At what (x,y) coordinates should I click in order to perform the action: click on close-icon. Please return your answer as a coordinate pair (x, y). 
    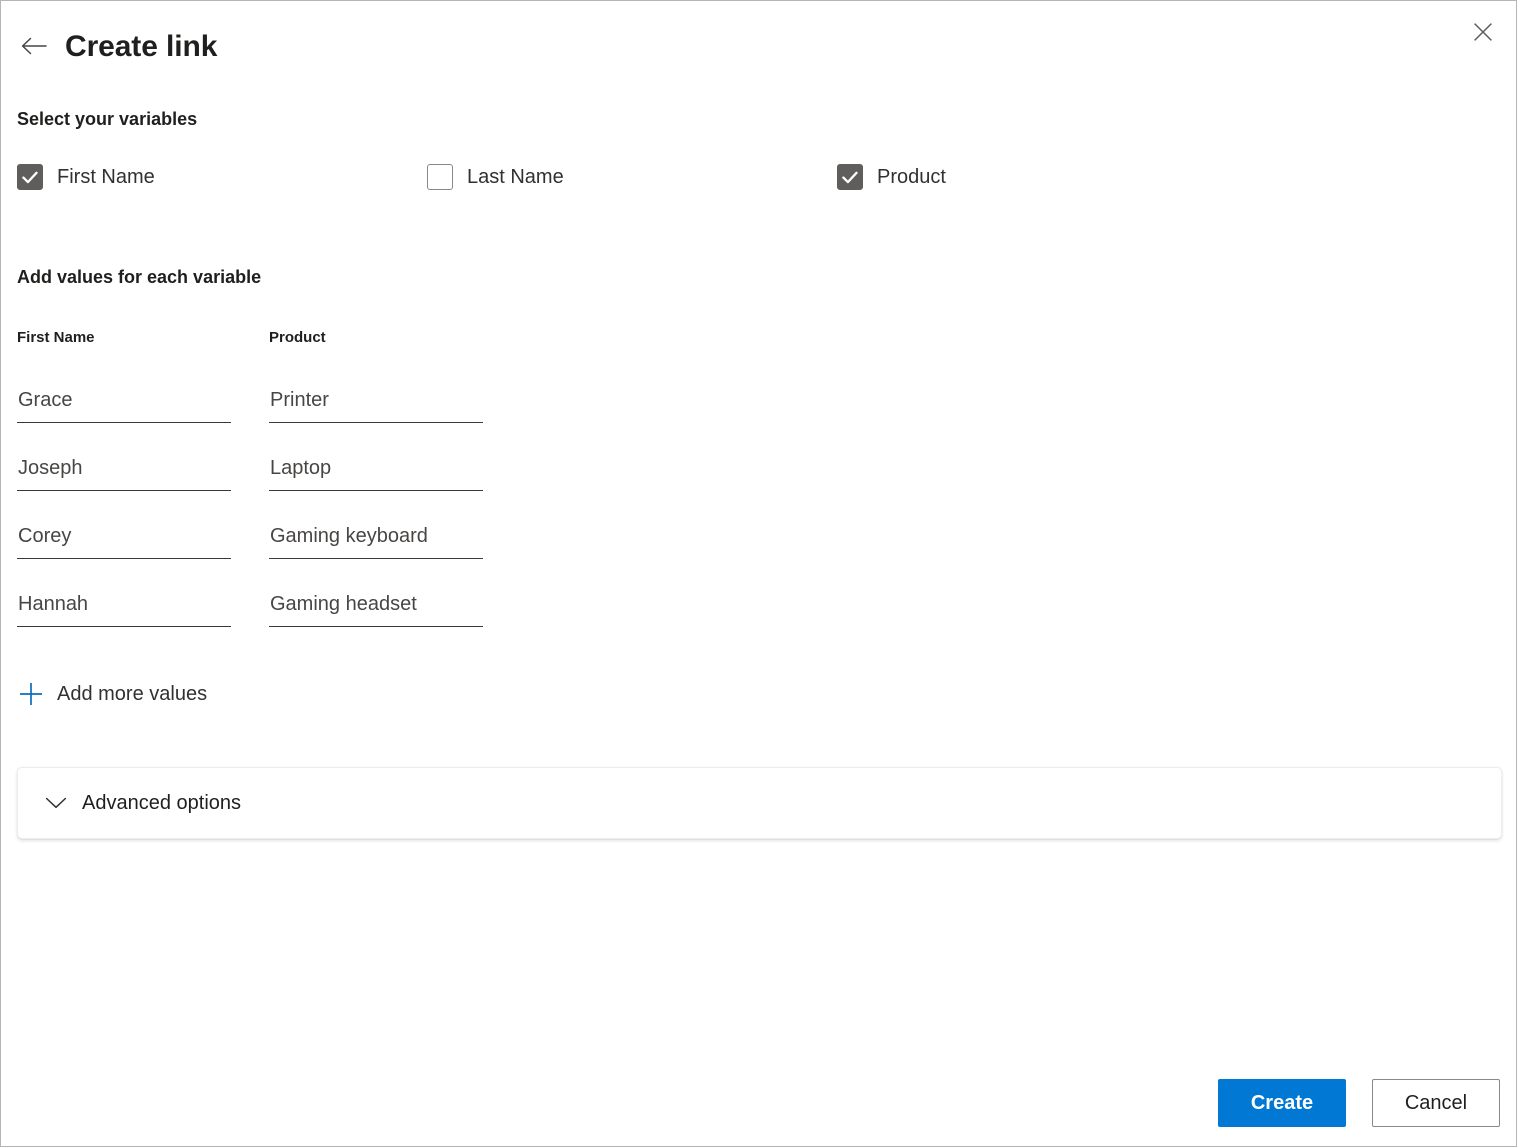
    Looking at the image, I should click on (1483, 32).